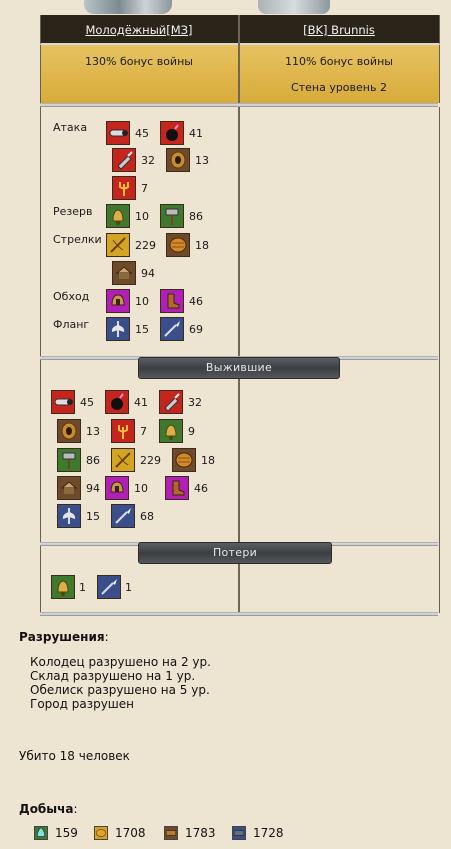 This screenshot has height=849, width=451. What do you see at coordinates (171, 833) in the screenshot?
I see `wood-icon` at bounding box center [171, 833].